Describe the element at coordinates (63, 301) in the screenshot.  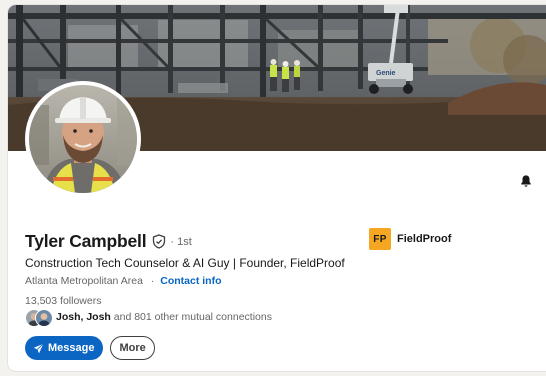
I see `followers-count: 13,503 followers` at that location.